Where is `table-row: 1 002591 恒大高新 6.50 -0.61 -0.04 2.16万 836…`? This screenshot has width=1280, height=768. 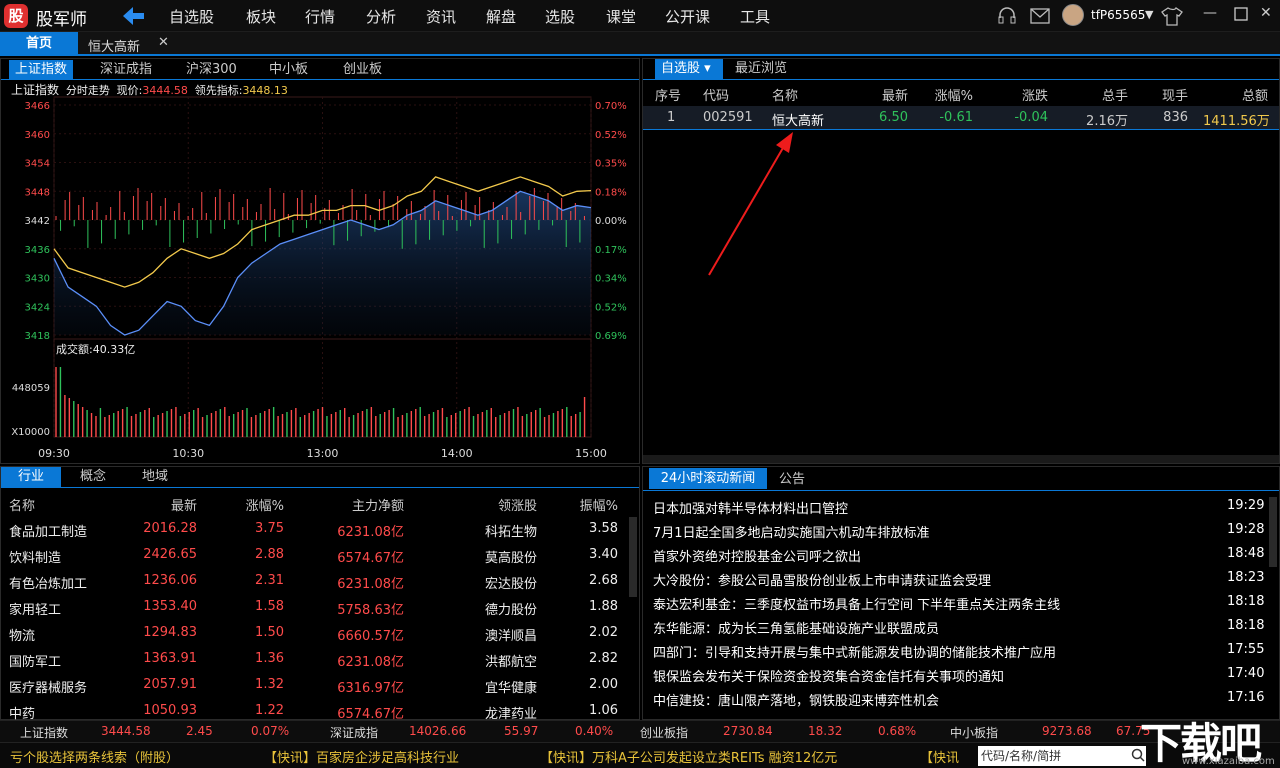 table-row: 1 002591 恒大高新 6.50 -0.61 -0.04 2.16万 836… is located at coordinates (961, 118).